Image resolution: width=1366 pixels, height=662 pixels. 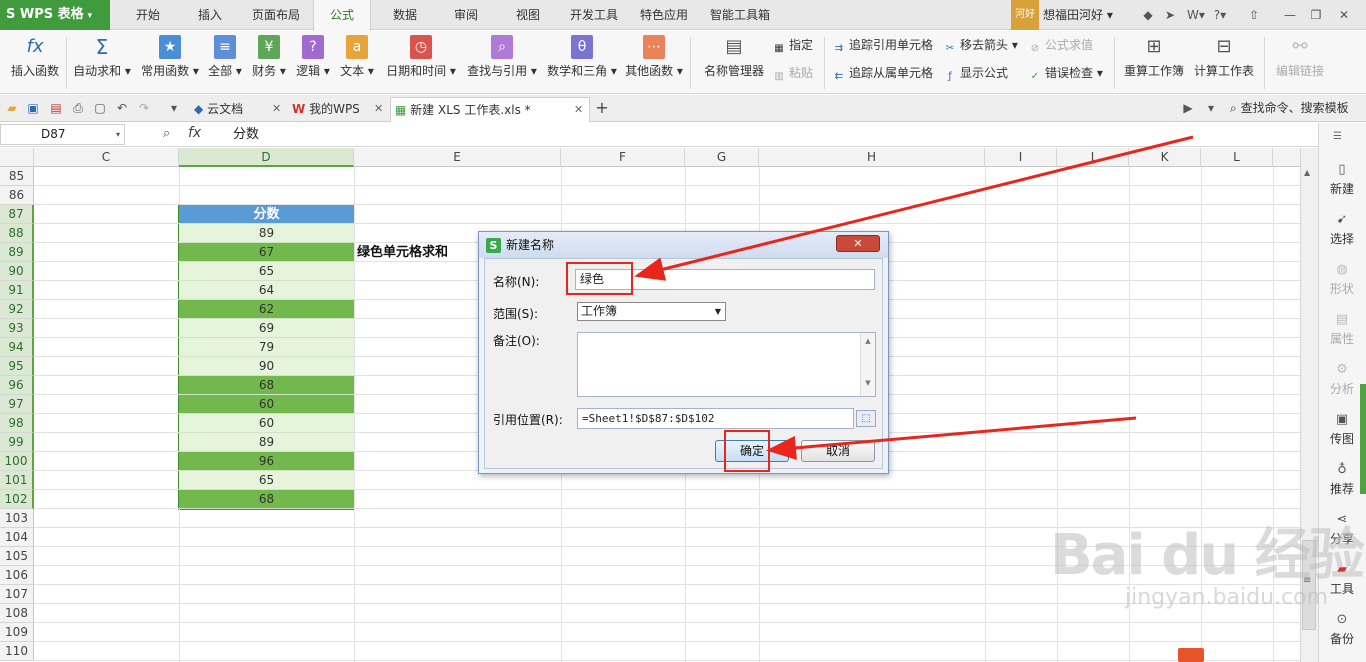 I want to click on row-header: 96, so click(x=17, y=385).